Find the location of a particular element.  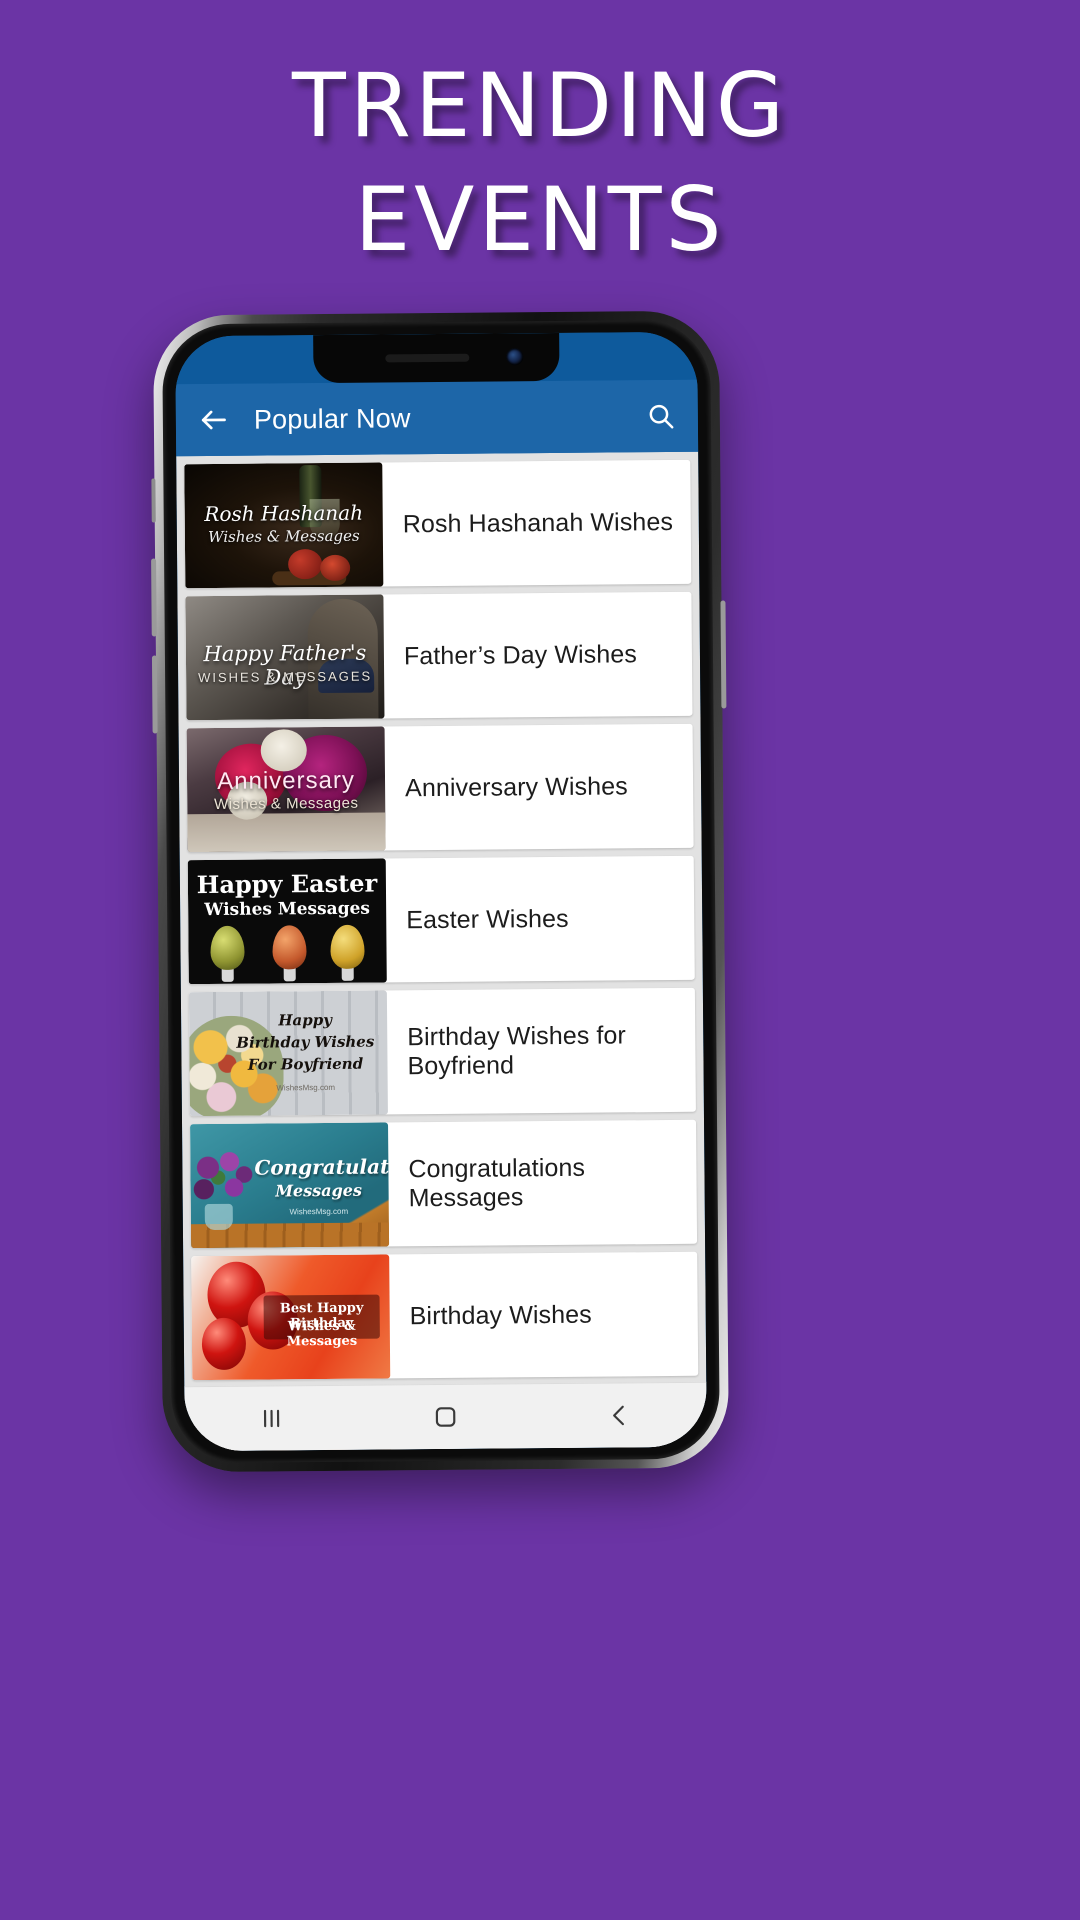

thumb-subtitle: Messages is located at coordinates (319, 1190).